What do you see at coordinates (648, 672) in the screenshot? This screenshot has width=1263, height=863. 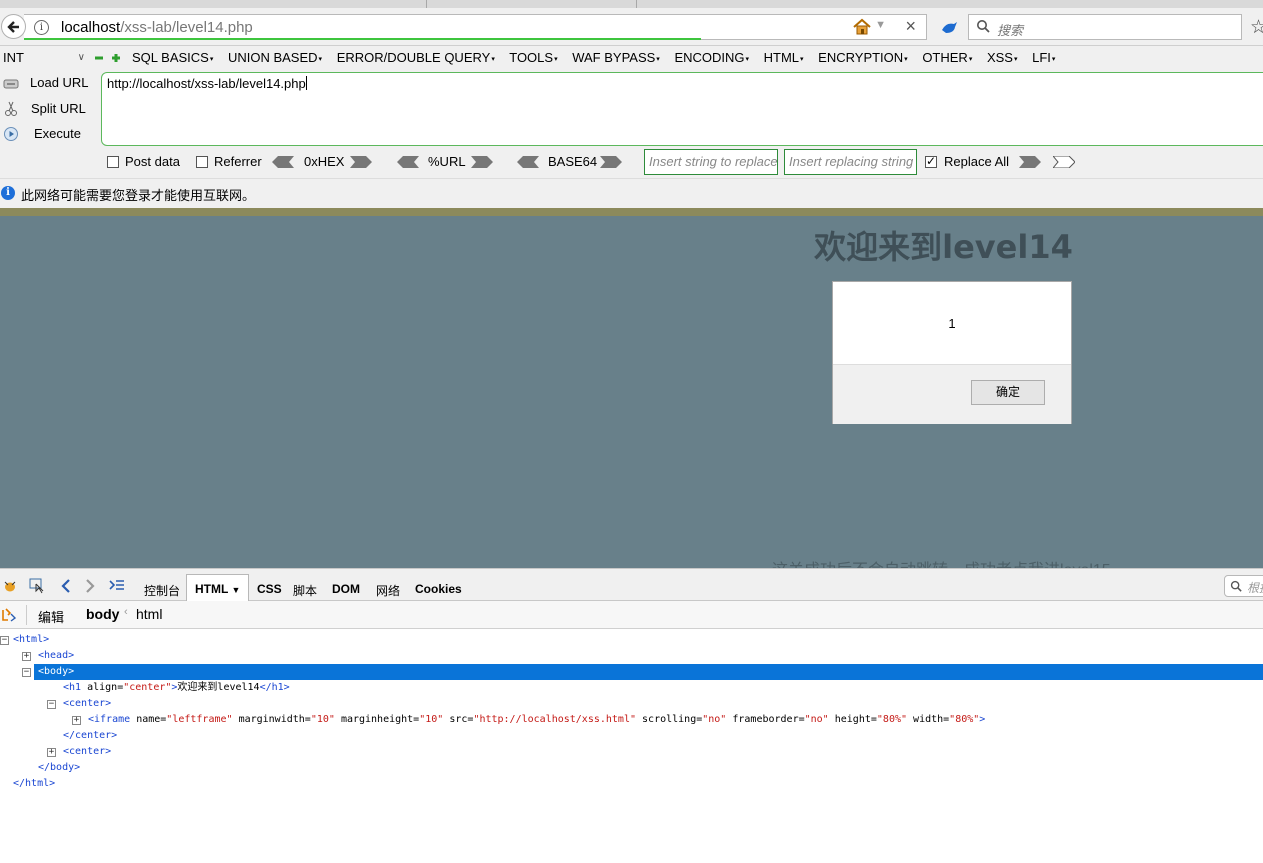 I see `tree-row-body-selected: <body>` at bounding box center [648, 672].